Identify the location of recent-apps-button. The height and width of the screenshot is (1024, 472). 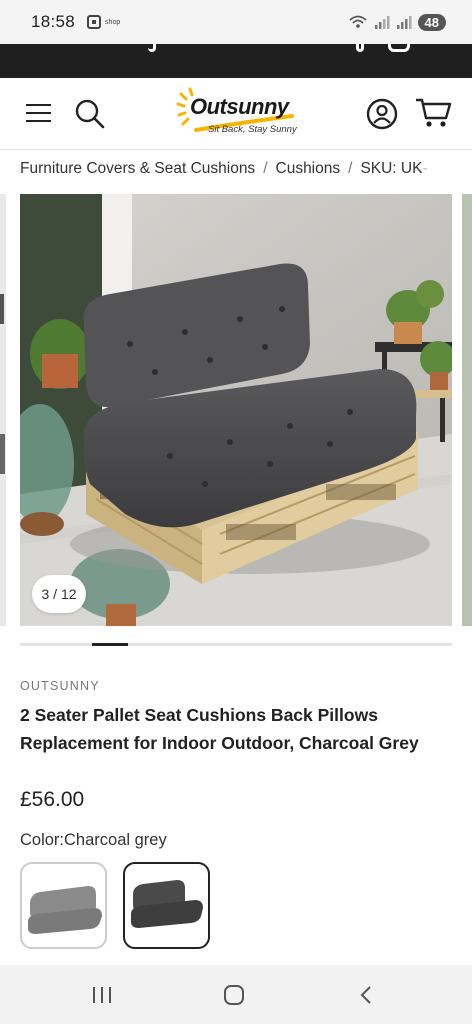
(102, 995).